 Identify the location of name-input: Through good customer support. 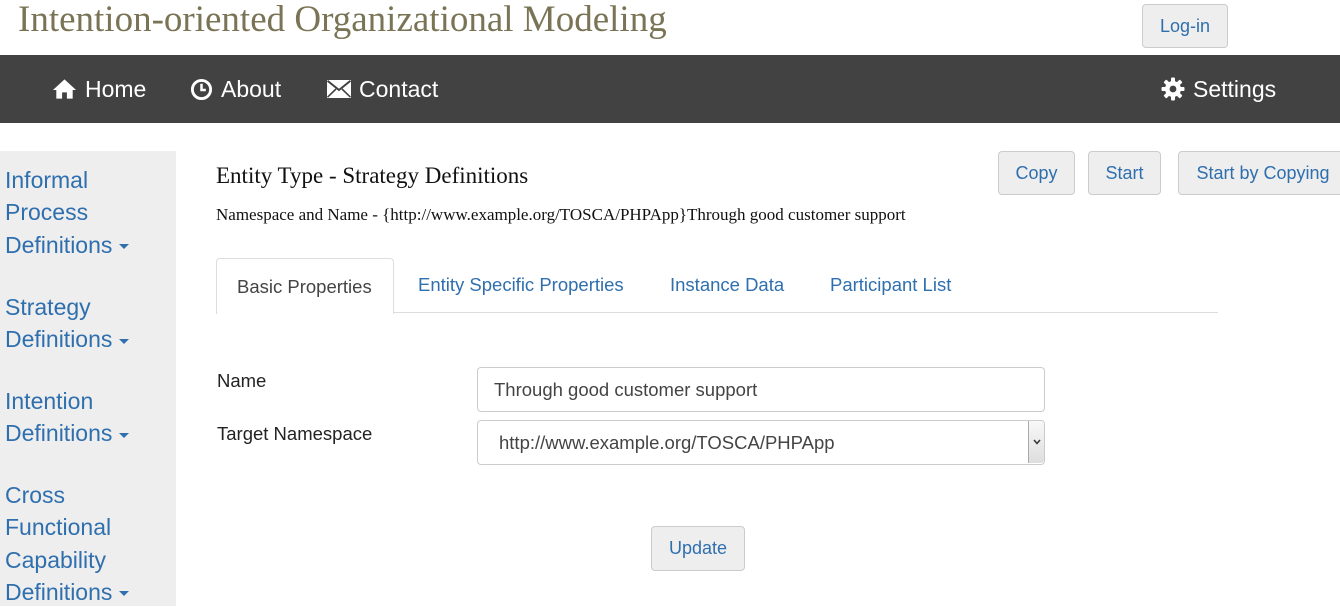
(761, 389).